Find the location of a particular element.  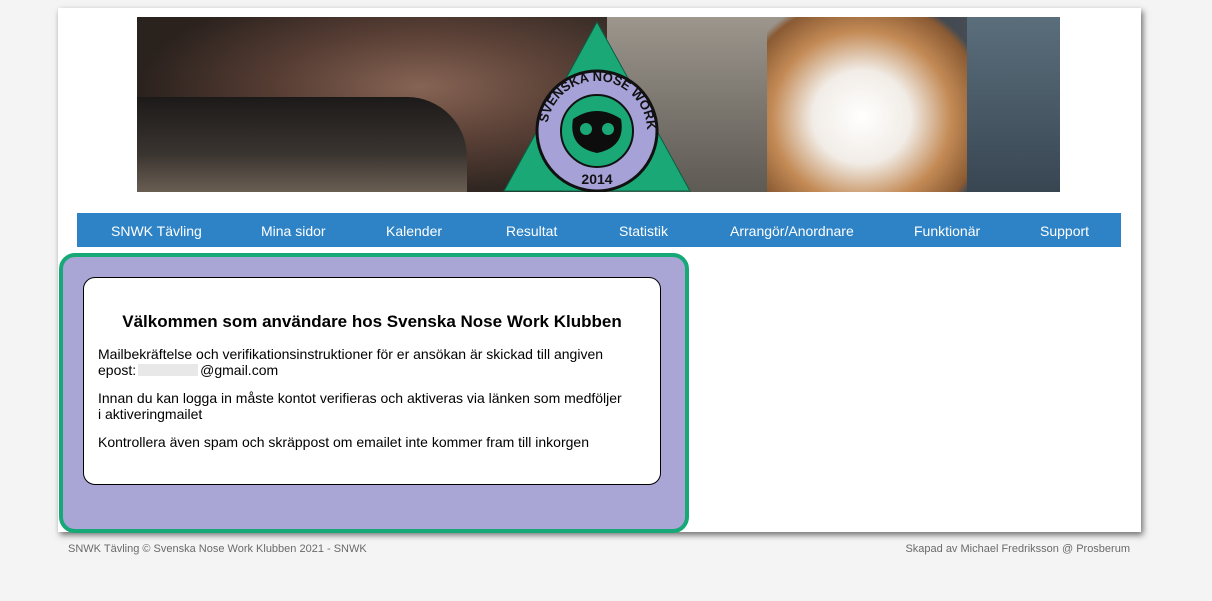

logo-year: 2014 is located at coordinates (596, 179).